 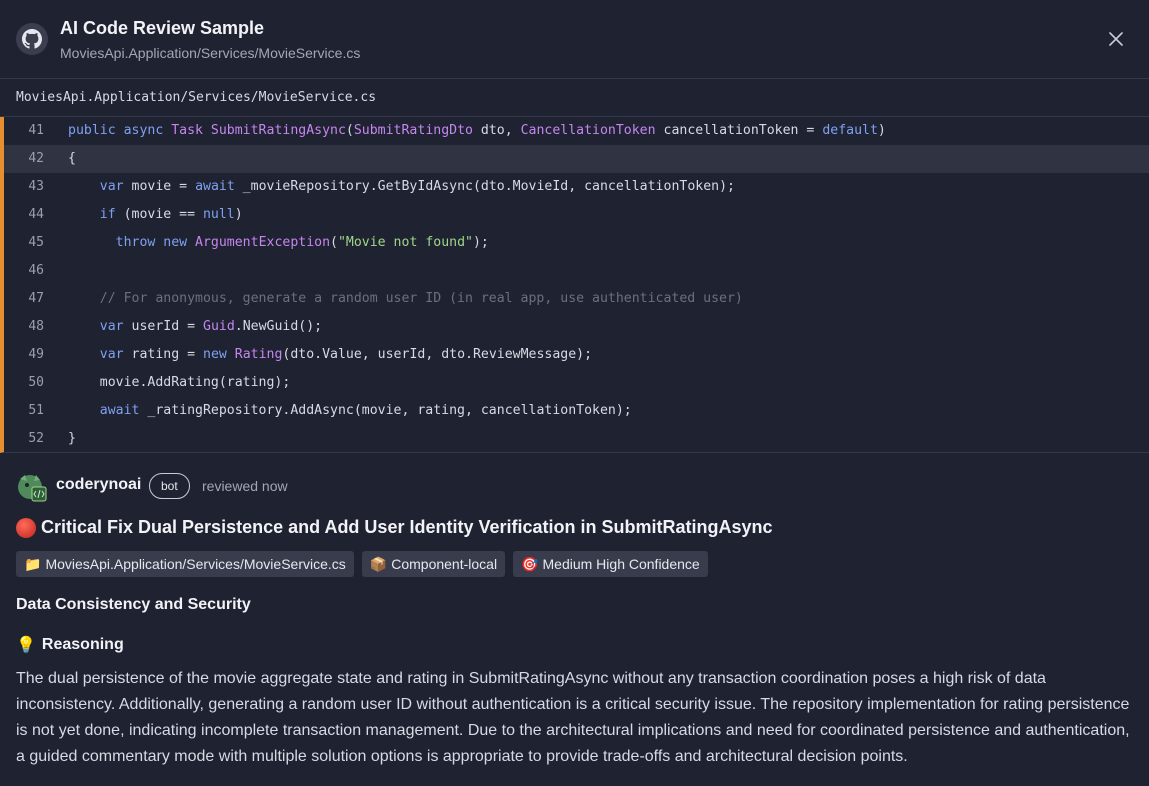 What do you see at coordinates (576, 439) in the screenshot?
I see `code-line: 52}` at bounding box center [576, 439].